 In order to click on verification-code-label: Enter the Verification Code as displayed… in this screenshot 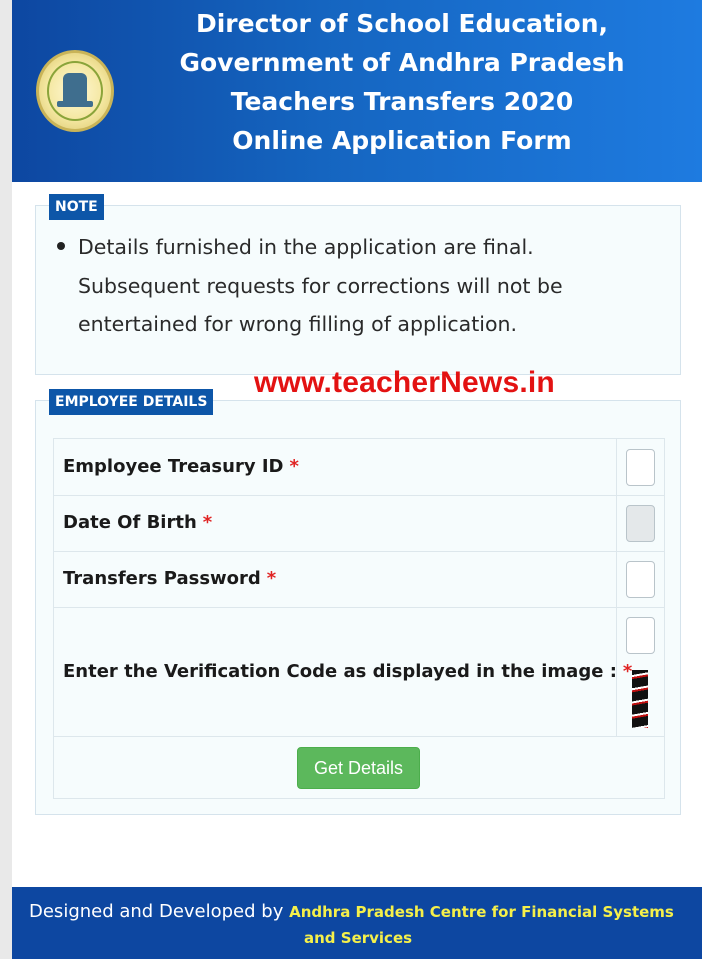, I will do `click(348, 671)`.